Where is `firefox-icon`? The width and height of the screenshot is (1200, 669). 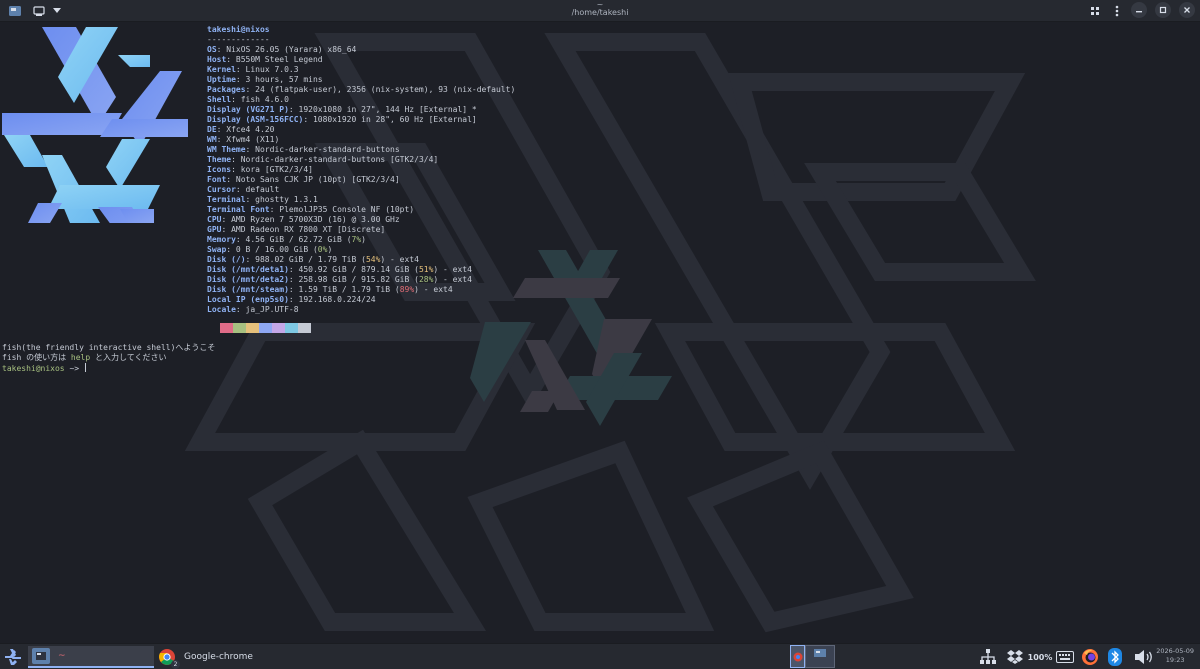 firefox-icon is located at coordinates (1090, 657).